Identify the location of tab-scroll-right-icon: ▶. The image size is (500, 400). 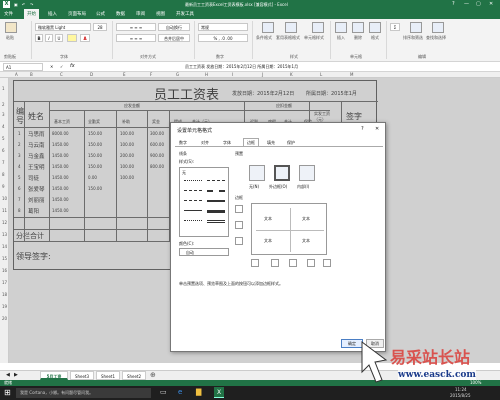
(16, 375).